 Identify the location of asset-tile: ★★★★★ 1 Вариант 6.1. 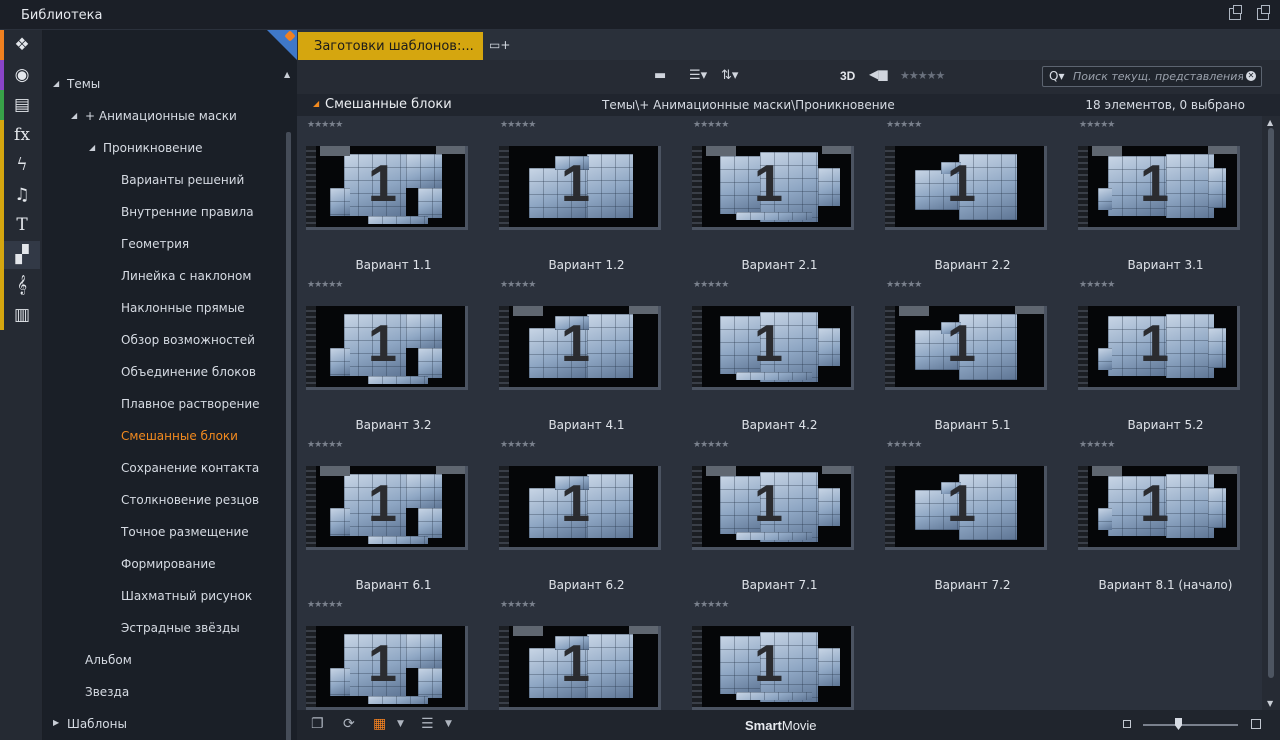
(393, 516).